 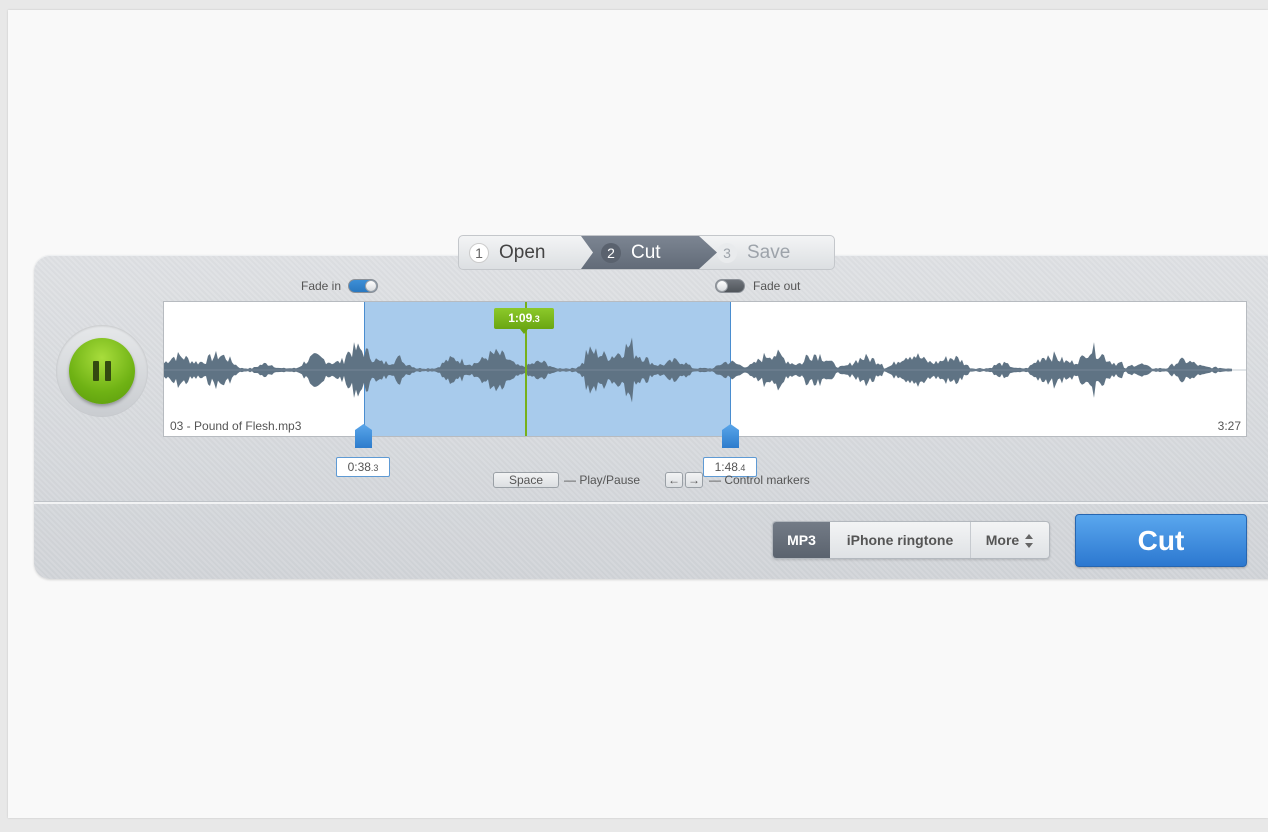 What do you see at coordinates (769, 252) in the screenshot?
I see `step-label: Save` at bounding box center [769, 252].